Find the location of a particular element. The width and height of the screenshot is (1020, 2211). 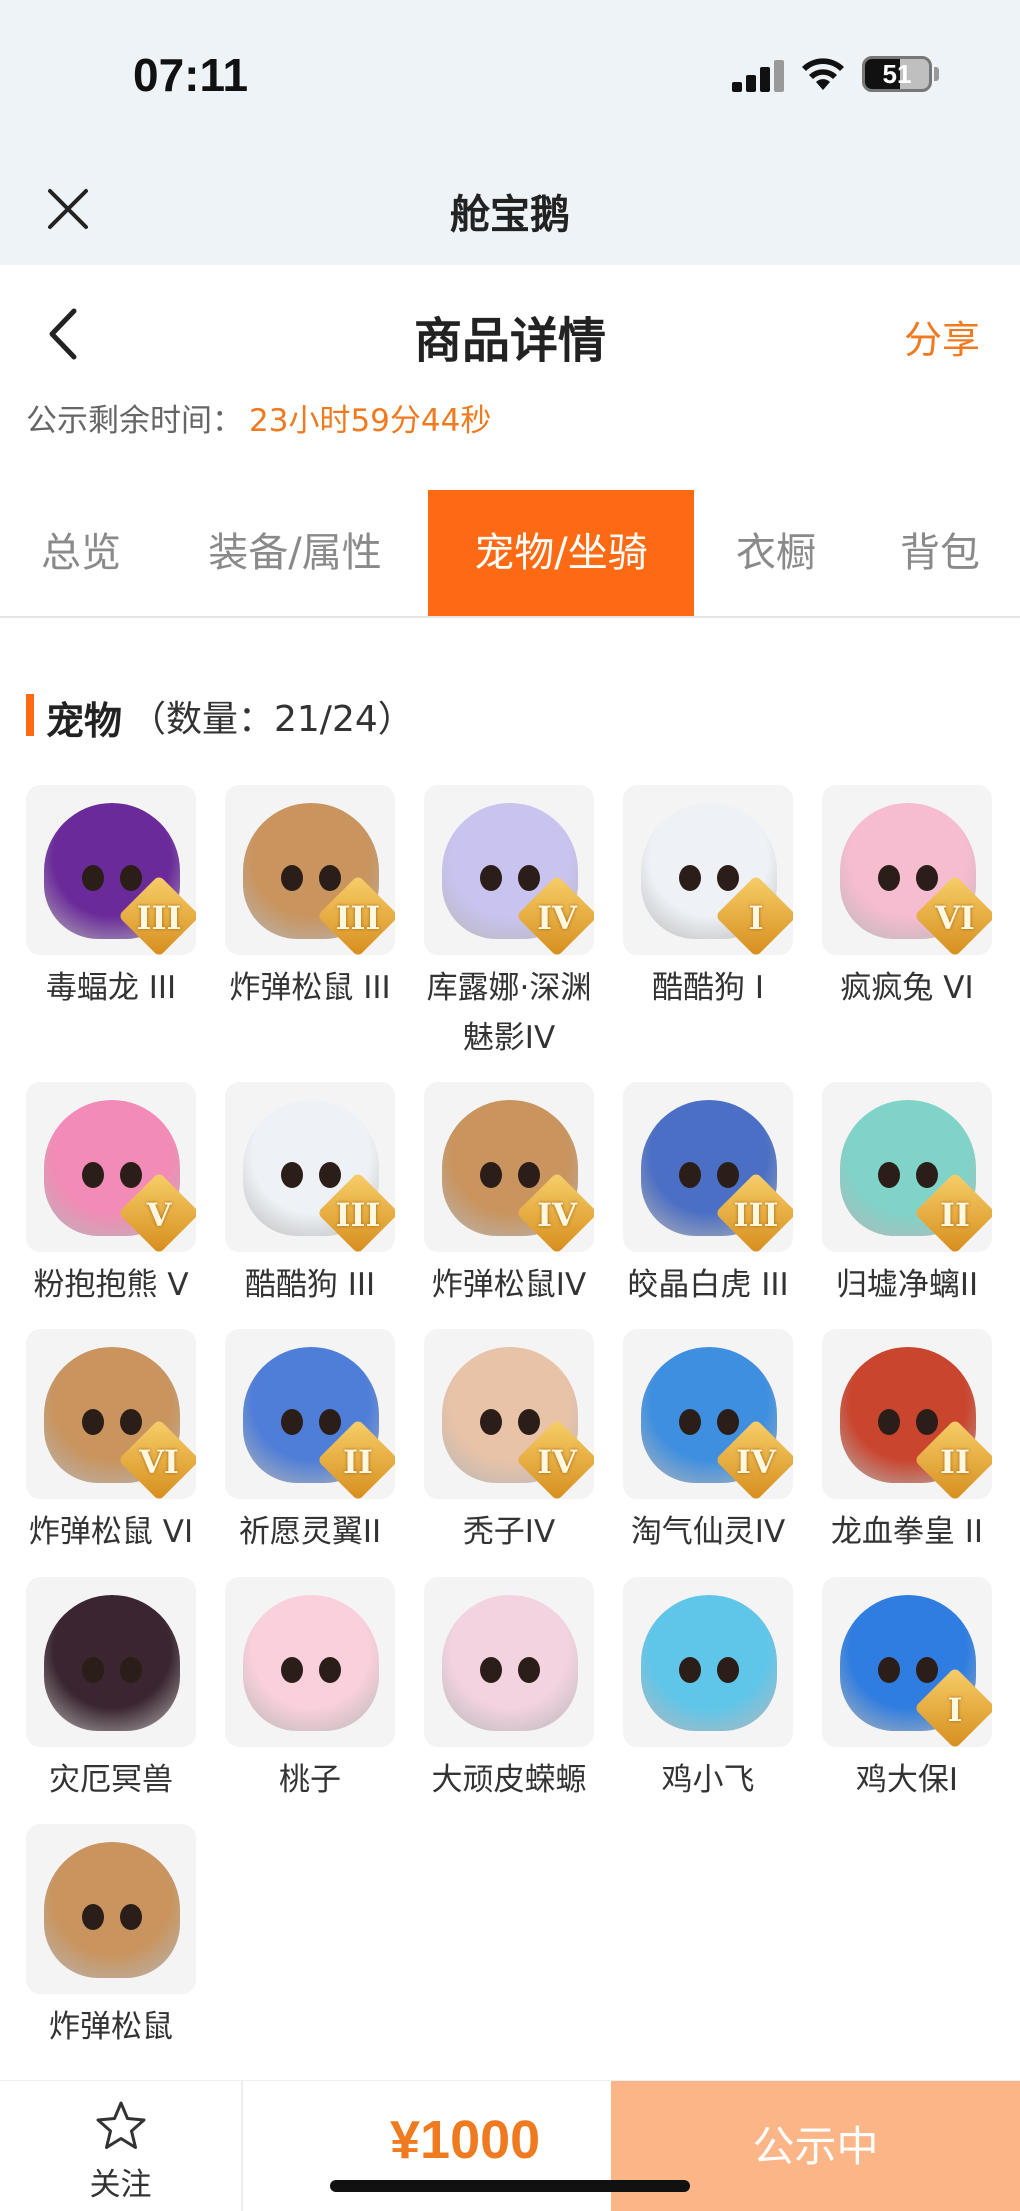

pet-name: 龙血拳皇 II is located at coordinates (907, 1532).